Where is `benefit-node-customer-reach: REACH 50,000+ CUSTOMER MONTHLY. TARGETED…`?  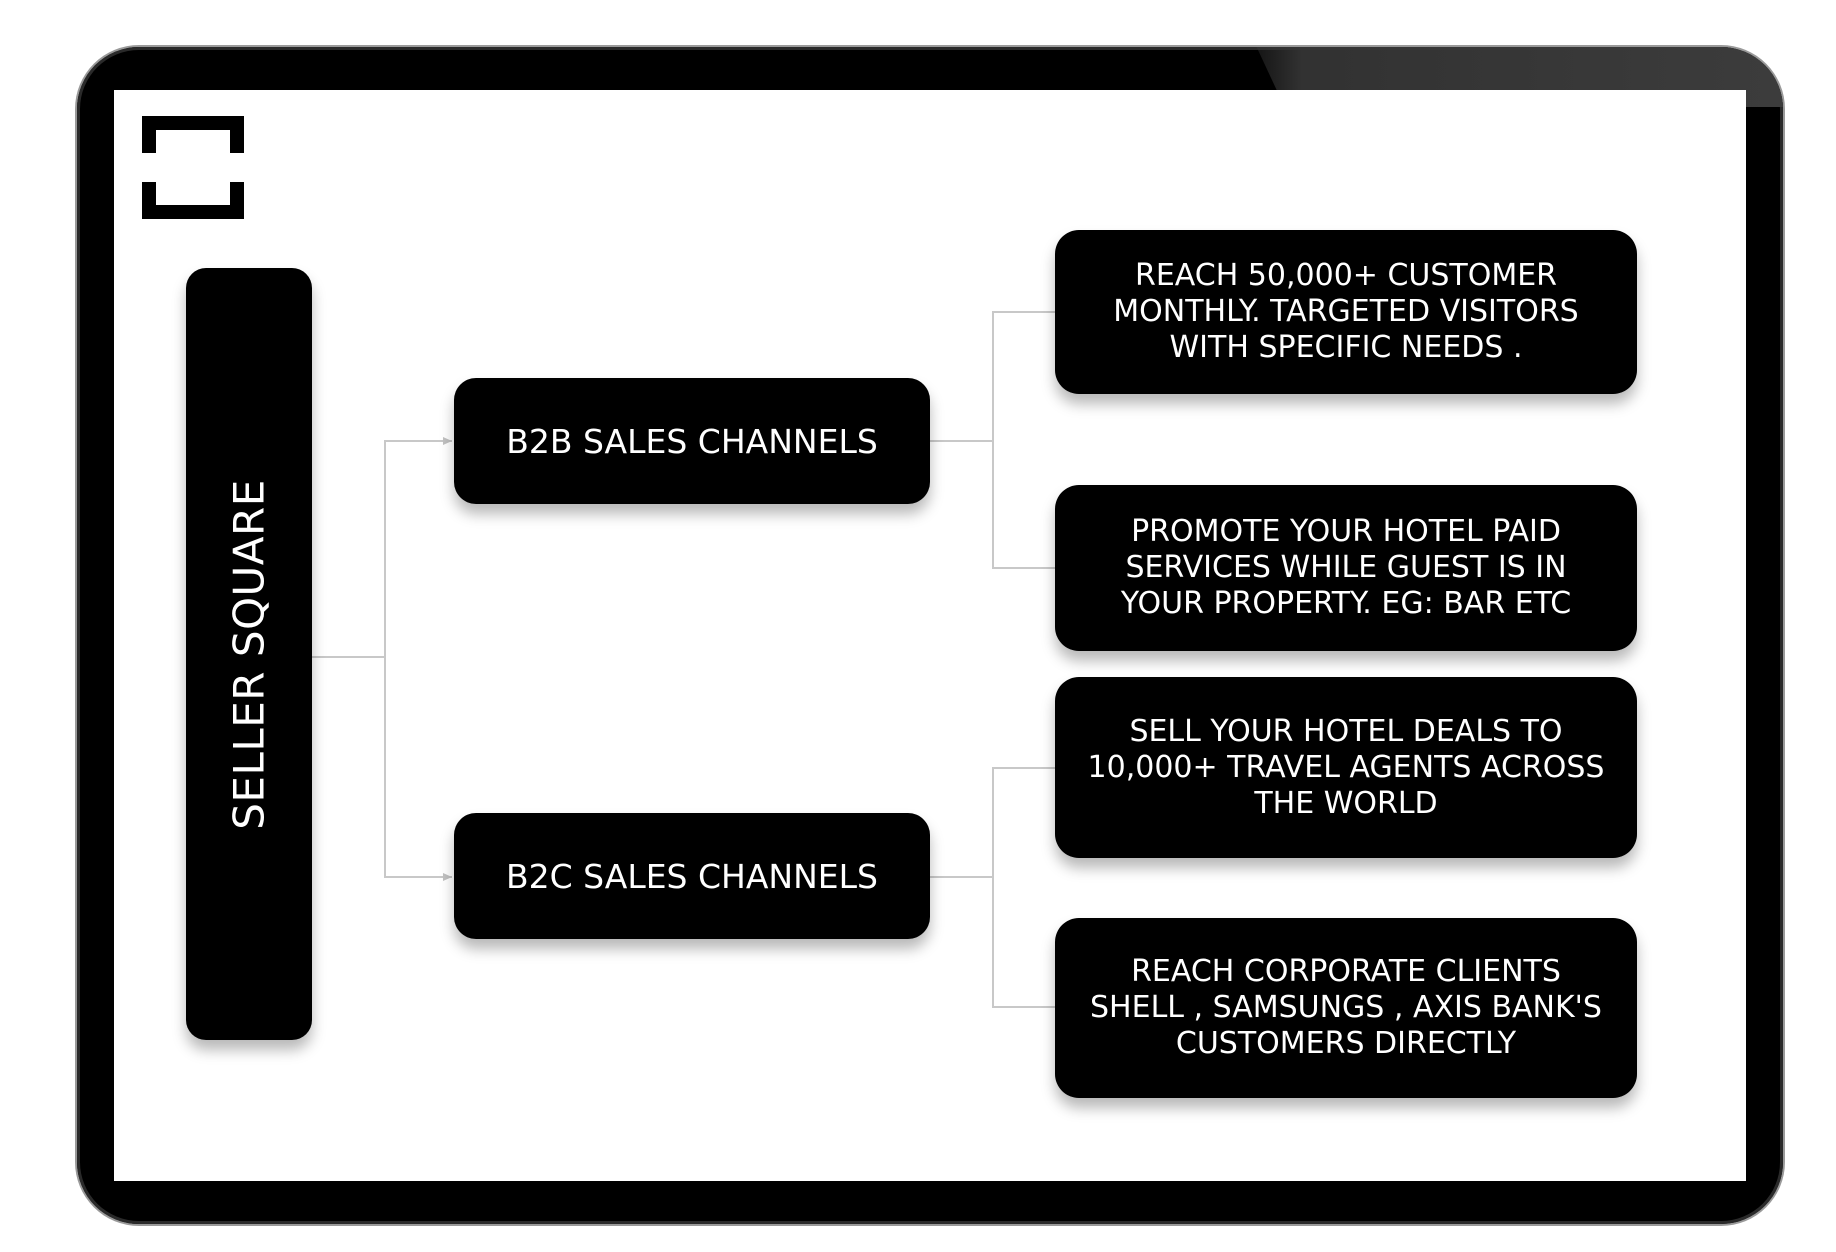
benefit-node-customer-reach: REACH 50,000+ CUSTOMER MONTHLY. TARGETED… is located at coordinates (1346, 312).